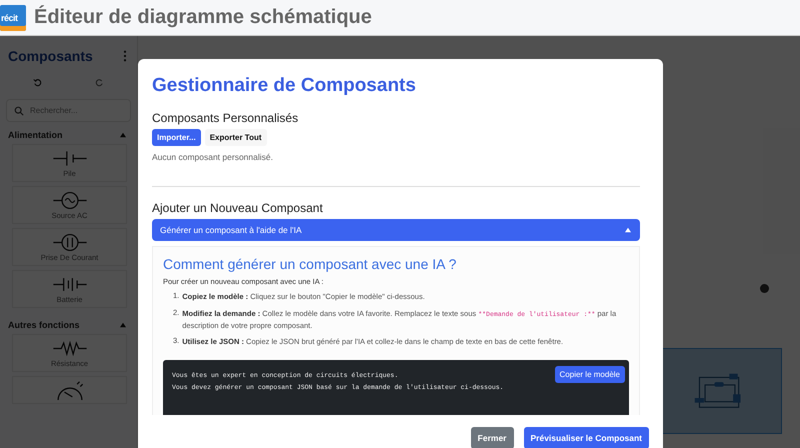  Describe the element at coordinates (125, 56) in the screenshot. I see `more-icon` at that location.